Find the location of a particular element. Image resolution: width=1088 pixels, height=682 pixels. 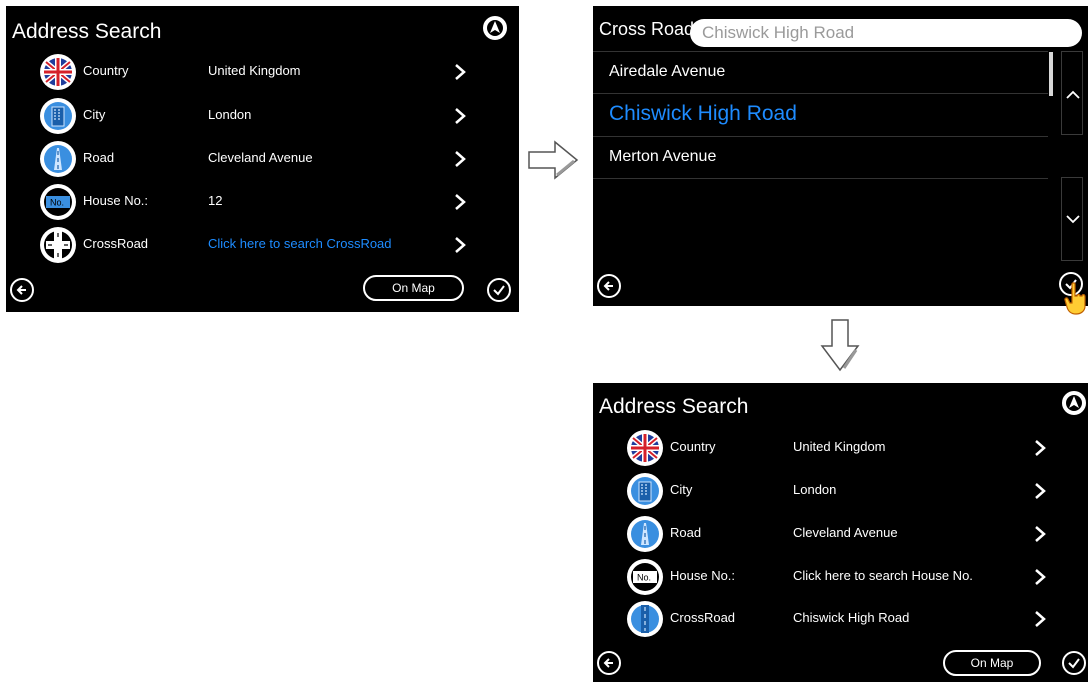

search-input: Chiswick High Road is located at coordinates (886, 33).